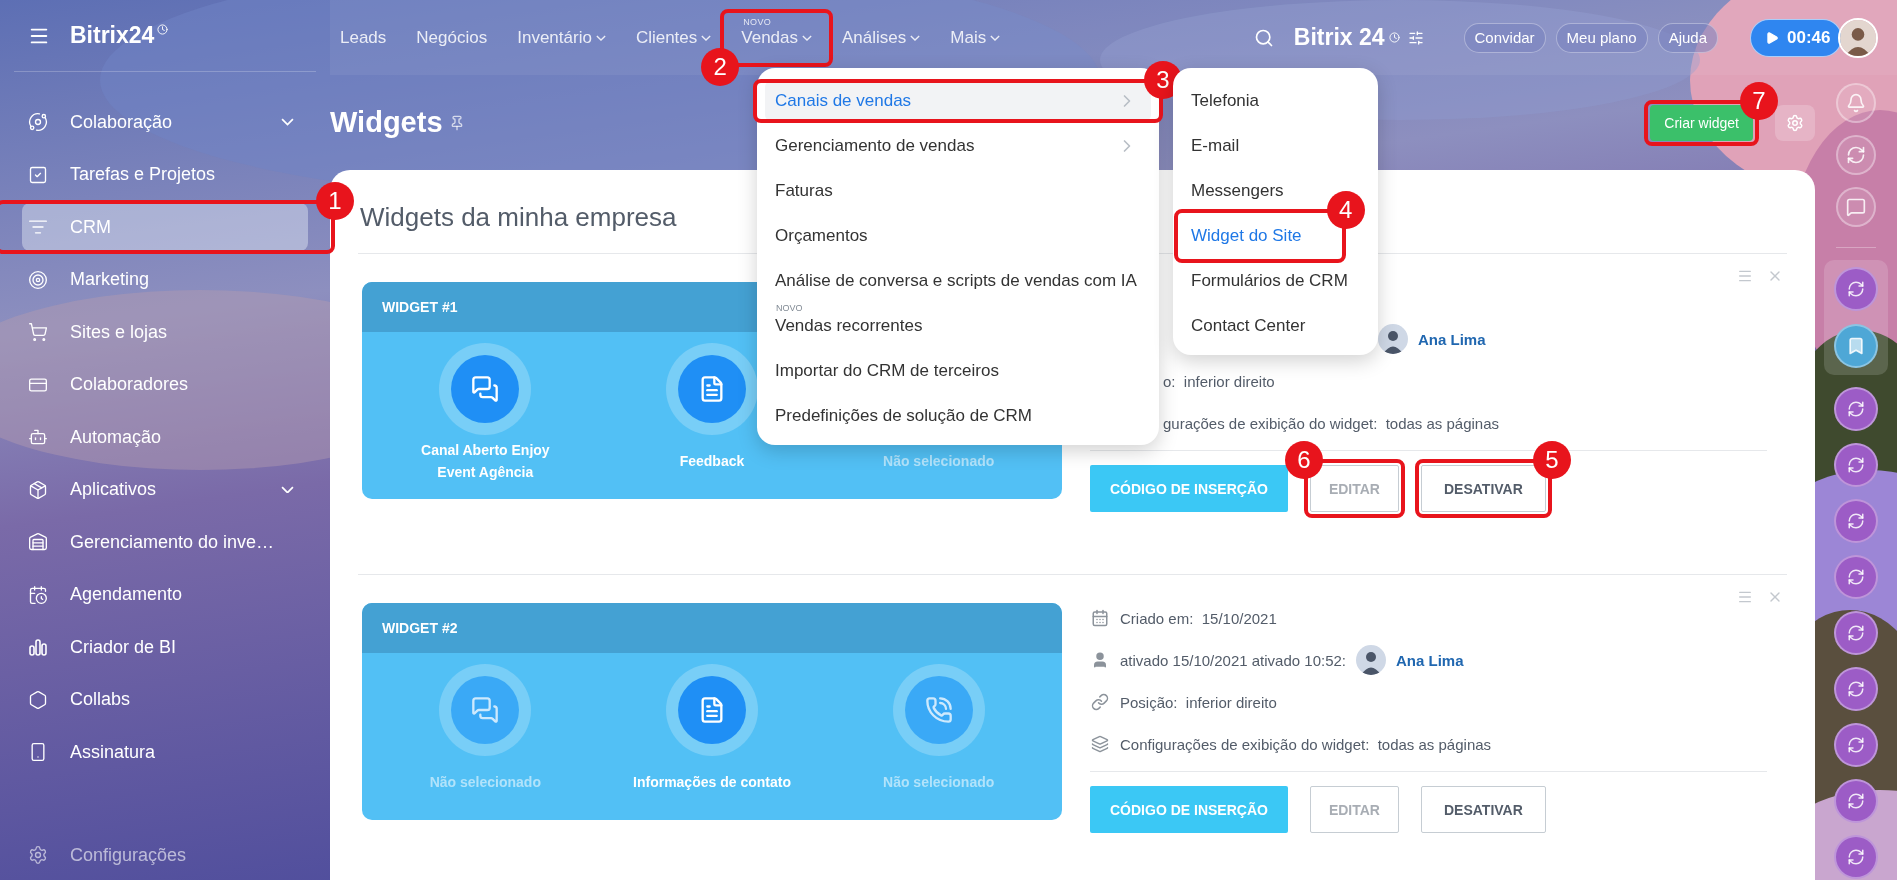 This screenshot has width=1897, height=880. Describe the element at coordinates (1245, 236) in the screenshot. I see `menu-item: Widget do Site` at that location.